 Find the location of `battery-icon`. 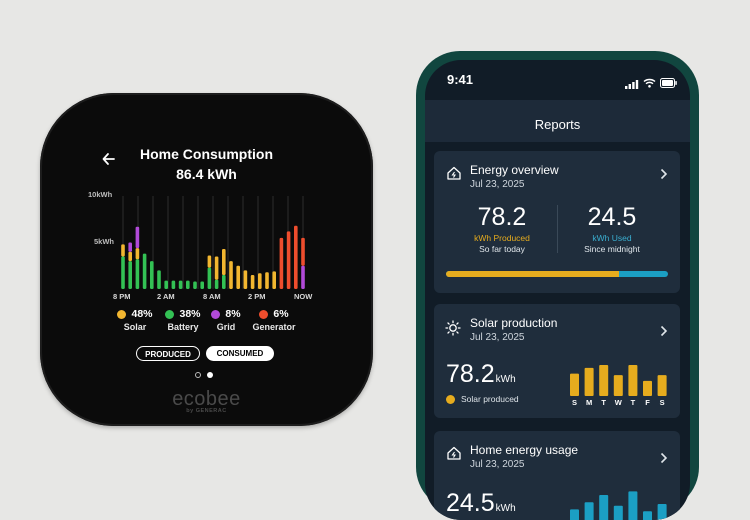

battery-icon is located at coordinates (668, 84).